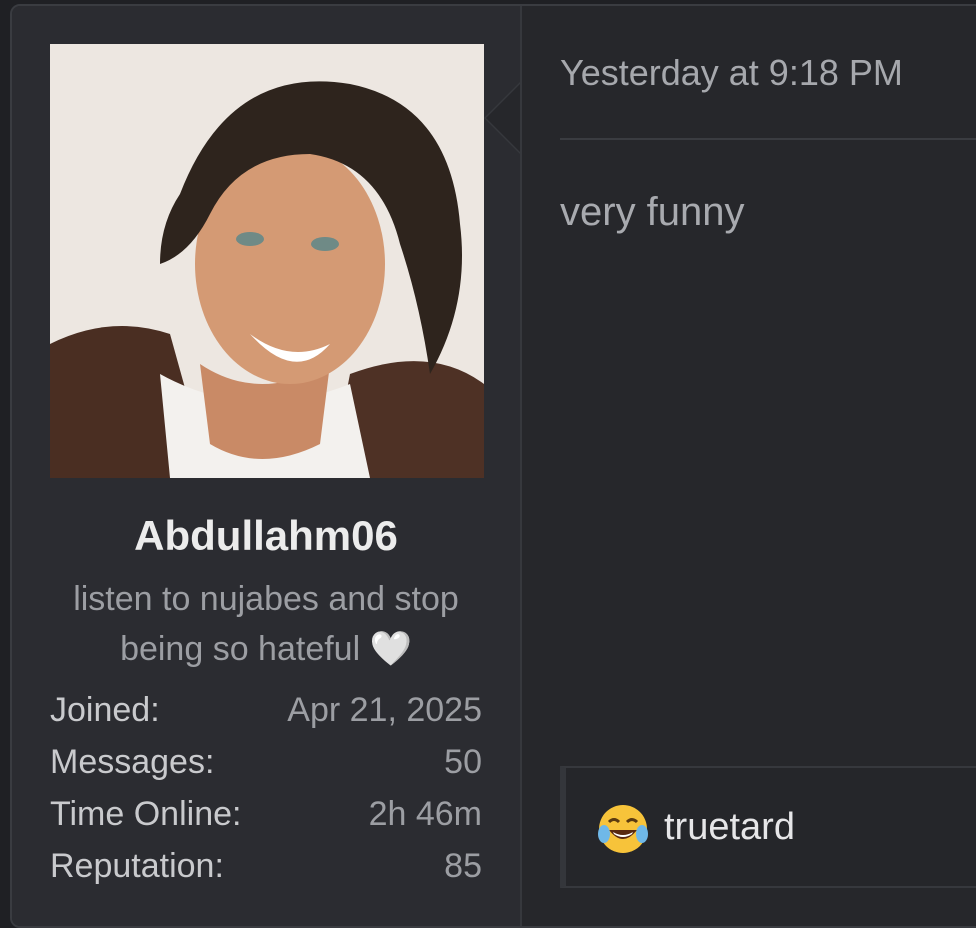 This screenshot has height=928, width=976. Describe the element at coordinates (266, 536) in the screenshot. I see `username: Abdullahm06` at that location.